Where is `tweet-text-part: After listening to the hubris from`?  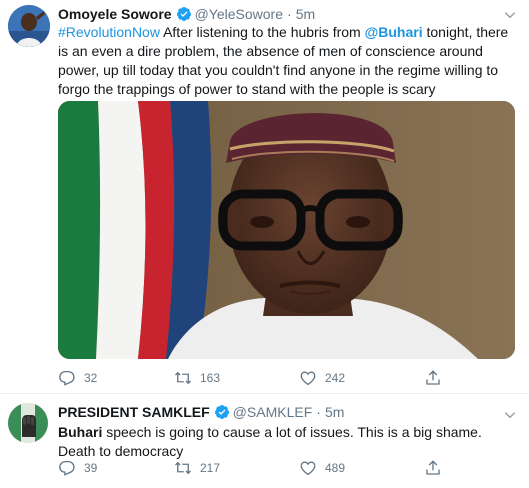
tweet-text-part: After listening to the hubris from is located at coordinates (262, 32).